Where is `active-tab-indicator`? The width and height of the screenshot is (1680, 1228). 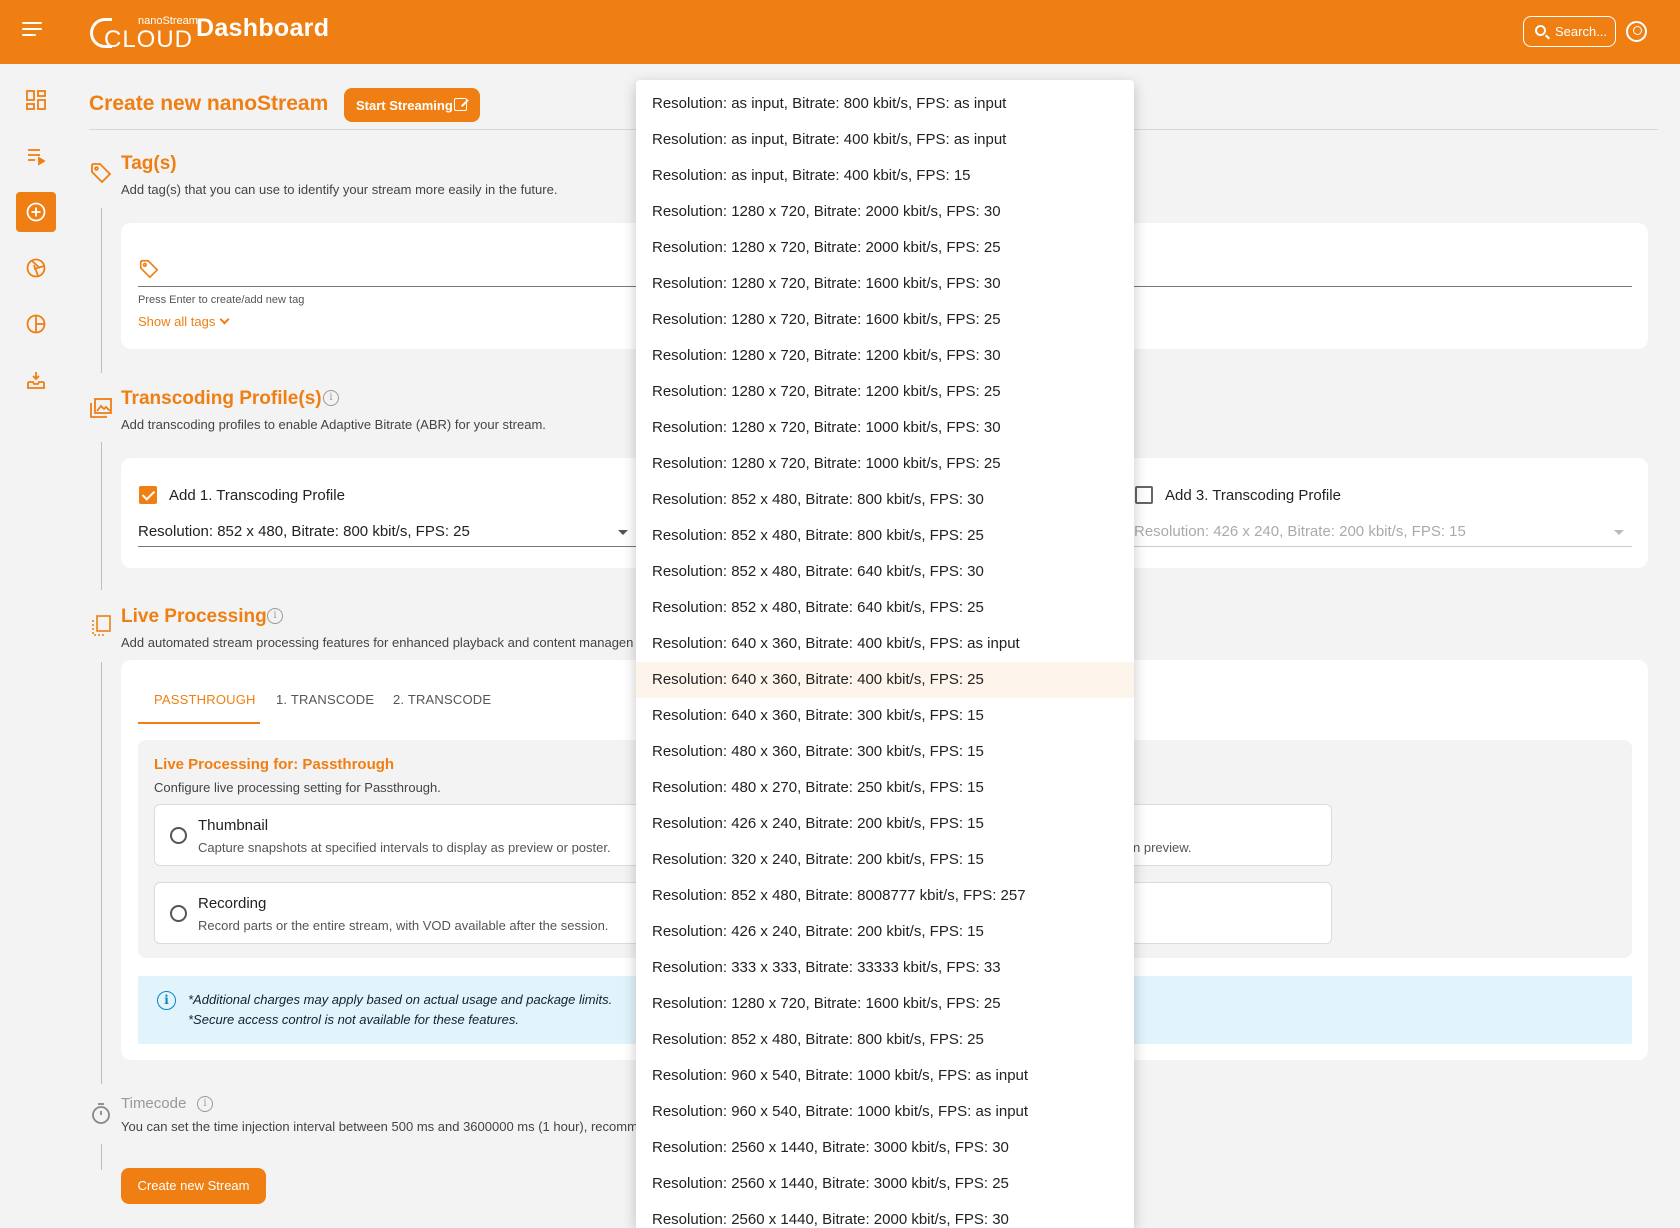
active-tab-indicator is located at coordinates (199, 723).